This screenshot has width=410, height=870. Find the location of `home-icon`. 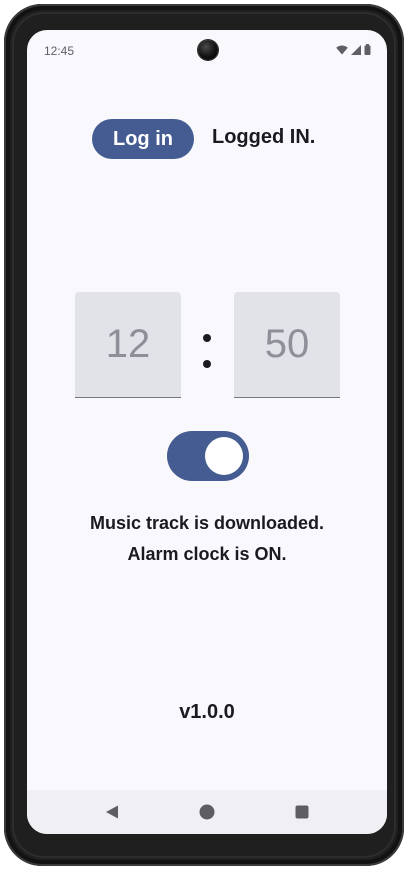

home-icon is located at coordinates (207, 812).